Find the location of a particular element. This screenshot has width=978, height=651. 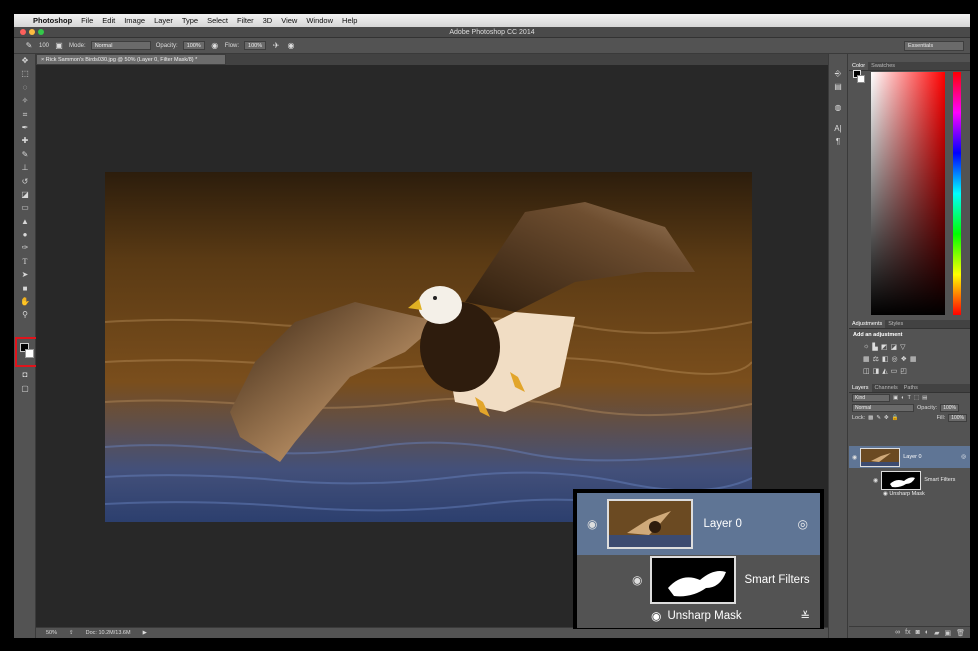

smart-filters-visibility-eye-icon: ◉ is located at coordinates (875, 480).